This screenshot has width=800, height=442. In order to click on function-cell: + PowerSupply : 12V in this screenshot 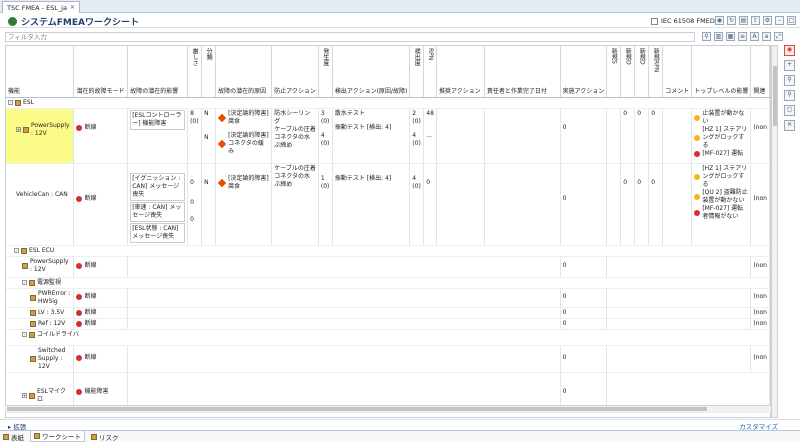, I will do `click(40, 136)`.